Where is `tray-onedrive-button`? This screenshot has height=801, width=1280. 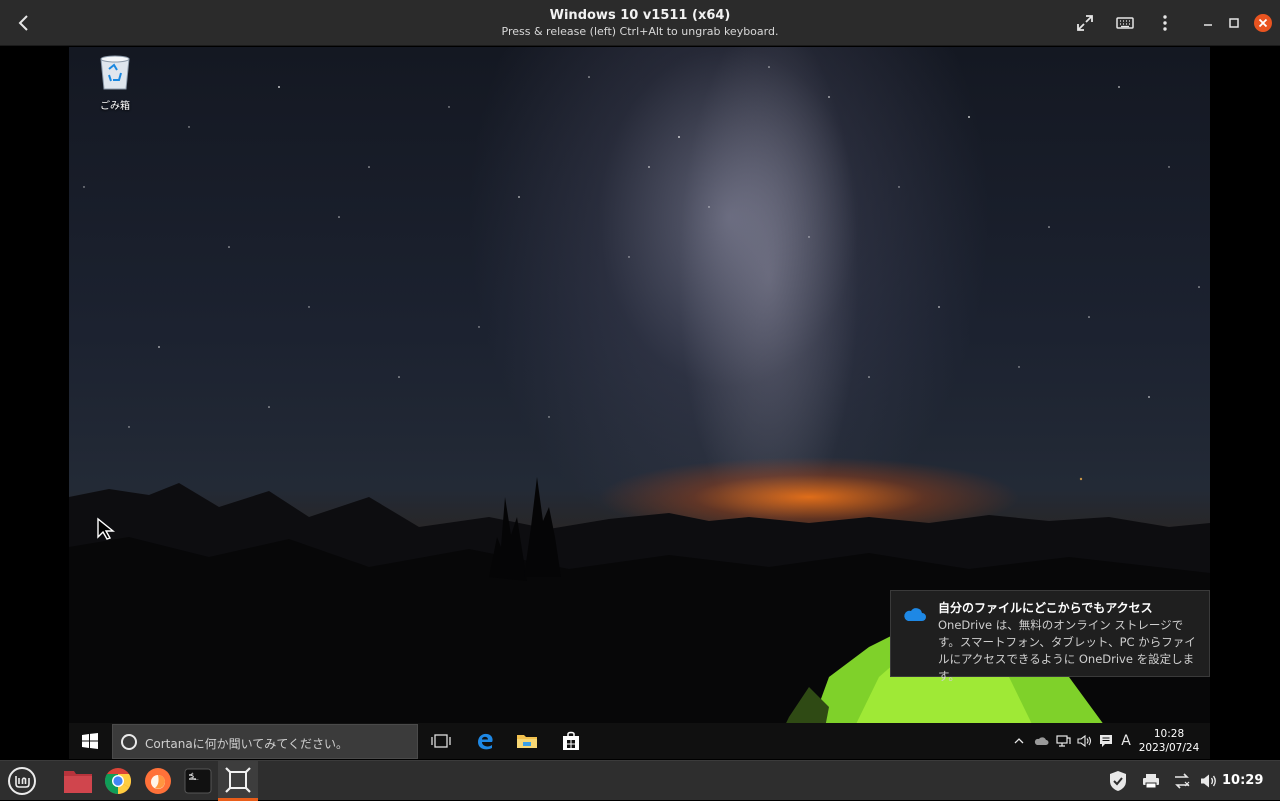
tray-onedrive-button is located at coordinates (1041, 741).